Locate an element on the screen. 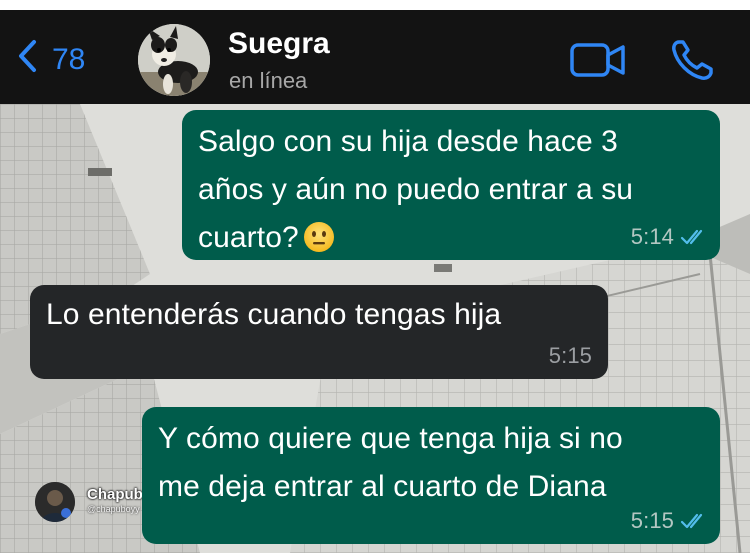 Image resolution: width=750 pixels, height=553 pixels. watermark-avatar is located at coordinates (55, 502).